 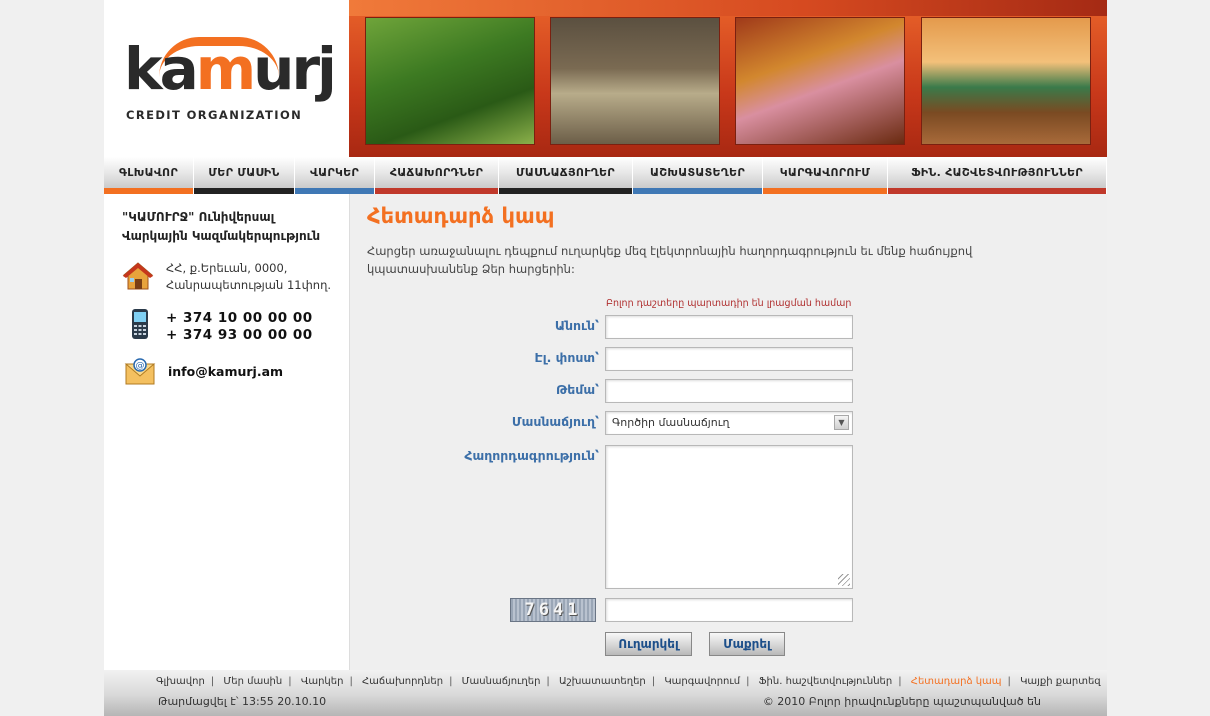 I want to click on org-name-line: "ԿԱՄՈՒՐՋ" Ունիվերսալ, so click(x=198, y=217).